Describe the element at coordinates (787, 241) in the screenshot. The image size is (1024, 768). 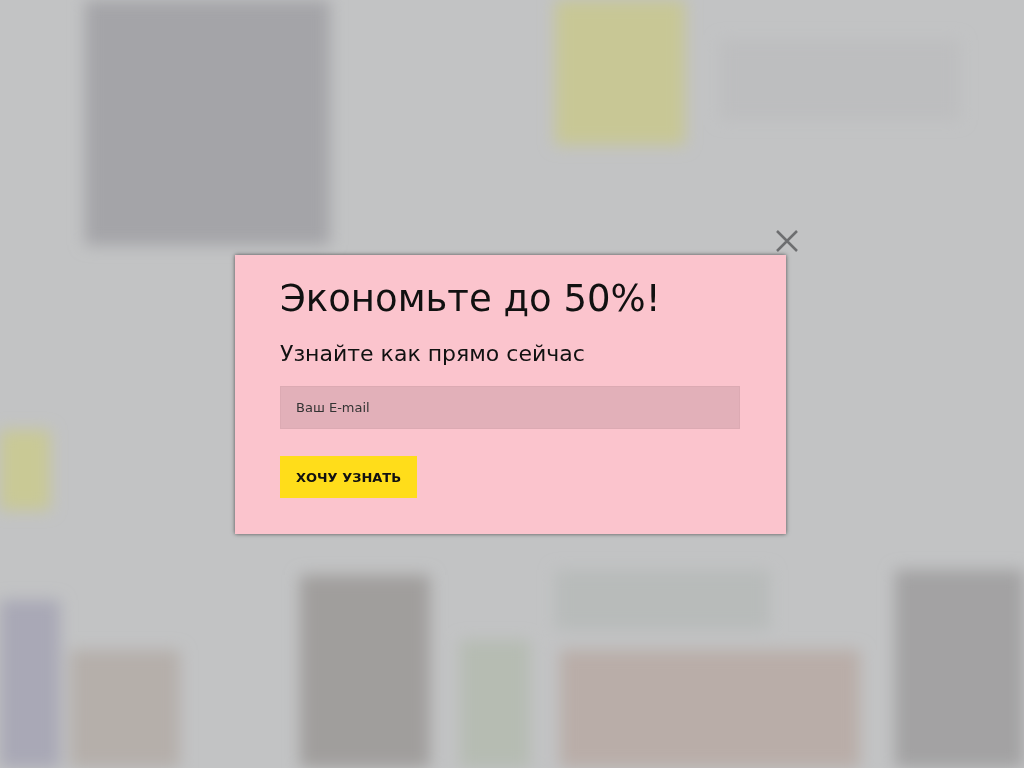
I see `close-icon` at that location.